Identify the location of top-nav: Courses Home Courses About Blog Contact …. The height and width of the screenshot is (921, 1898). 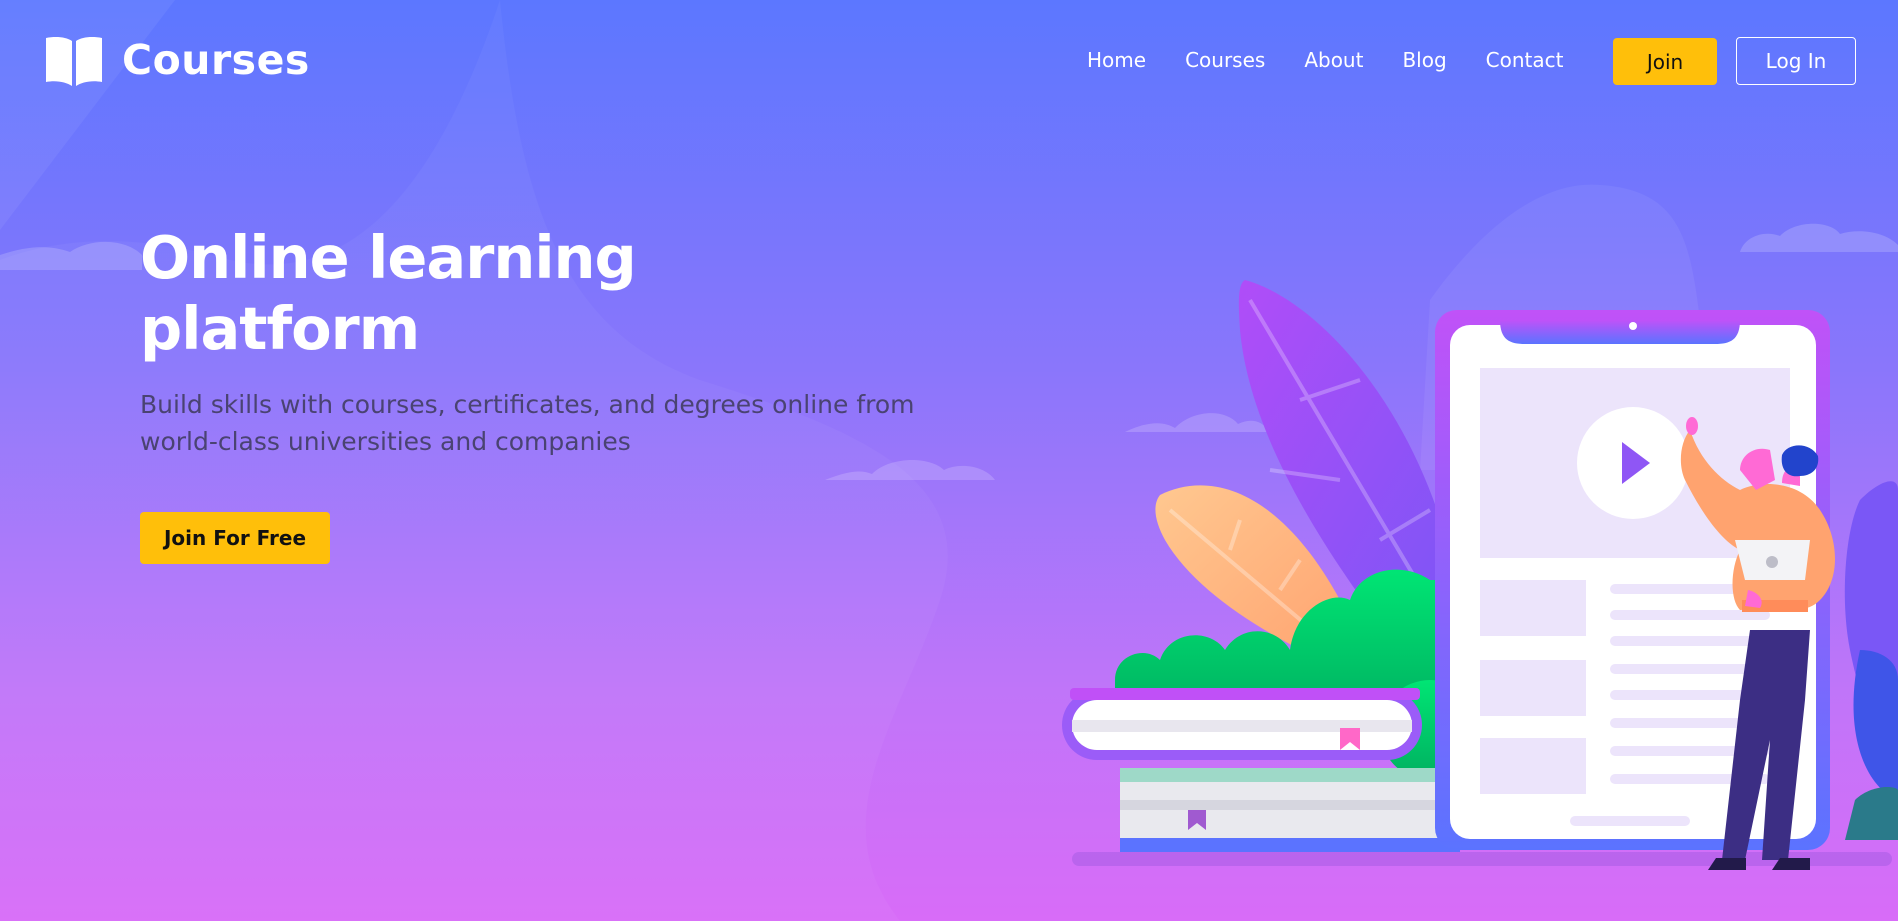
(949, 60).